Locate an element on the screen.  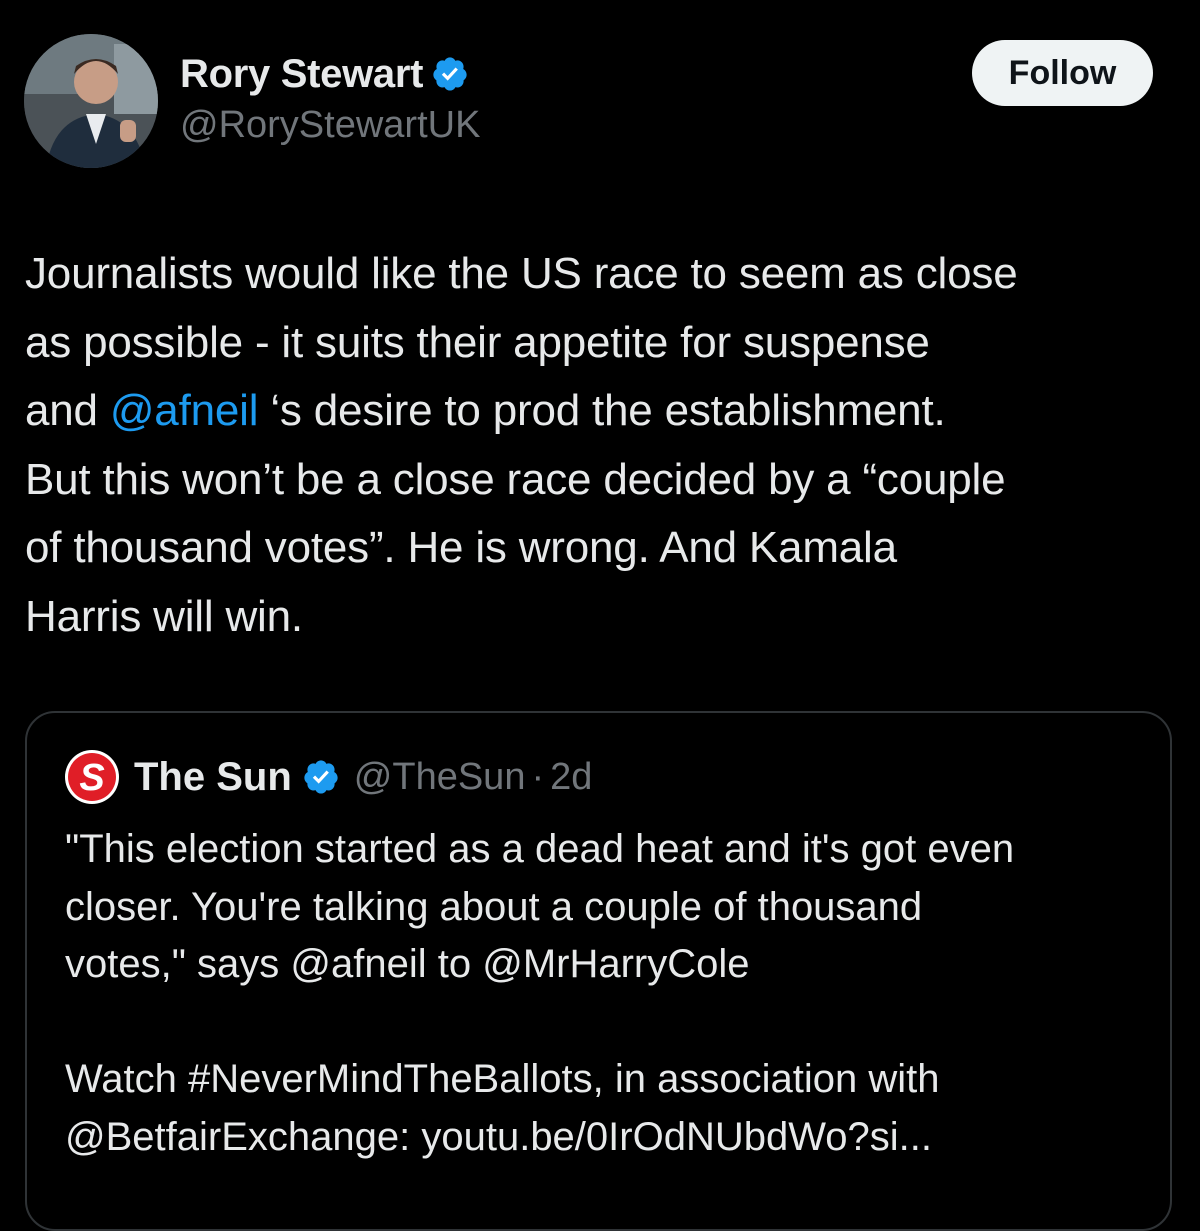
author-info: Rory Stewart @RoryStewartUK is located at coordinates (330, 98).